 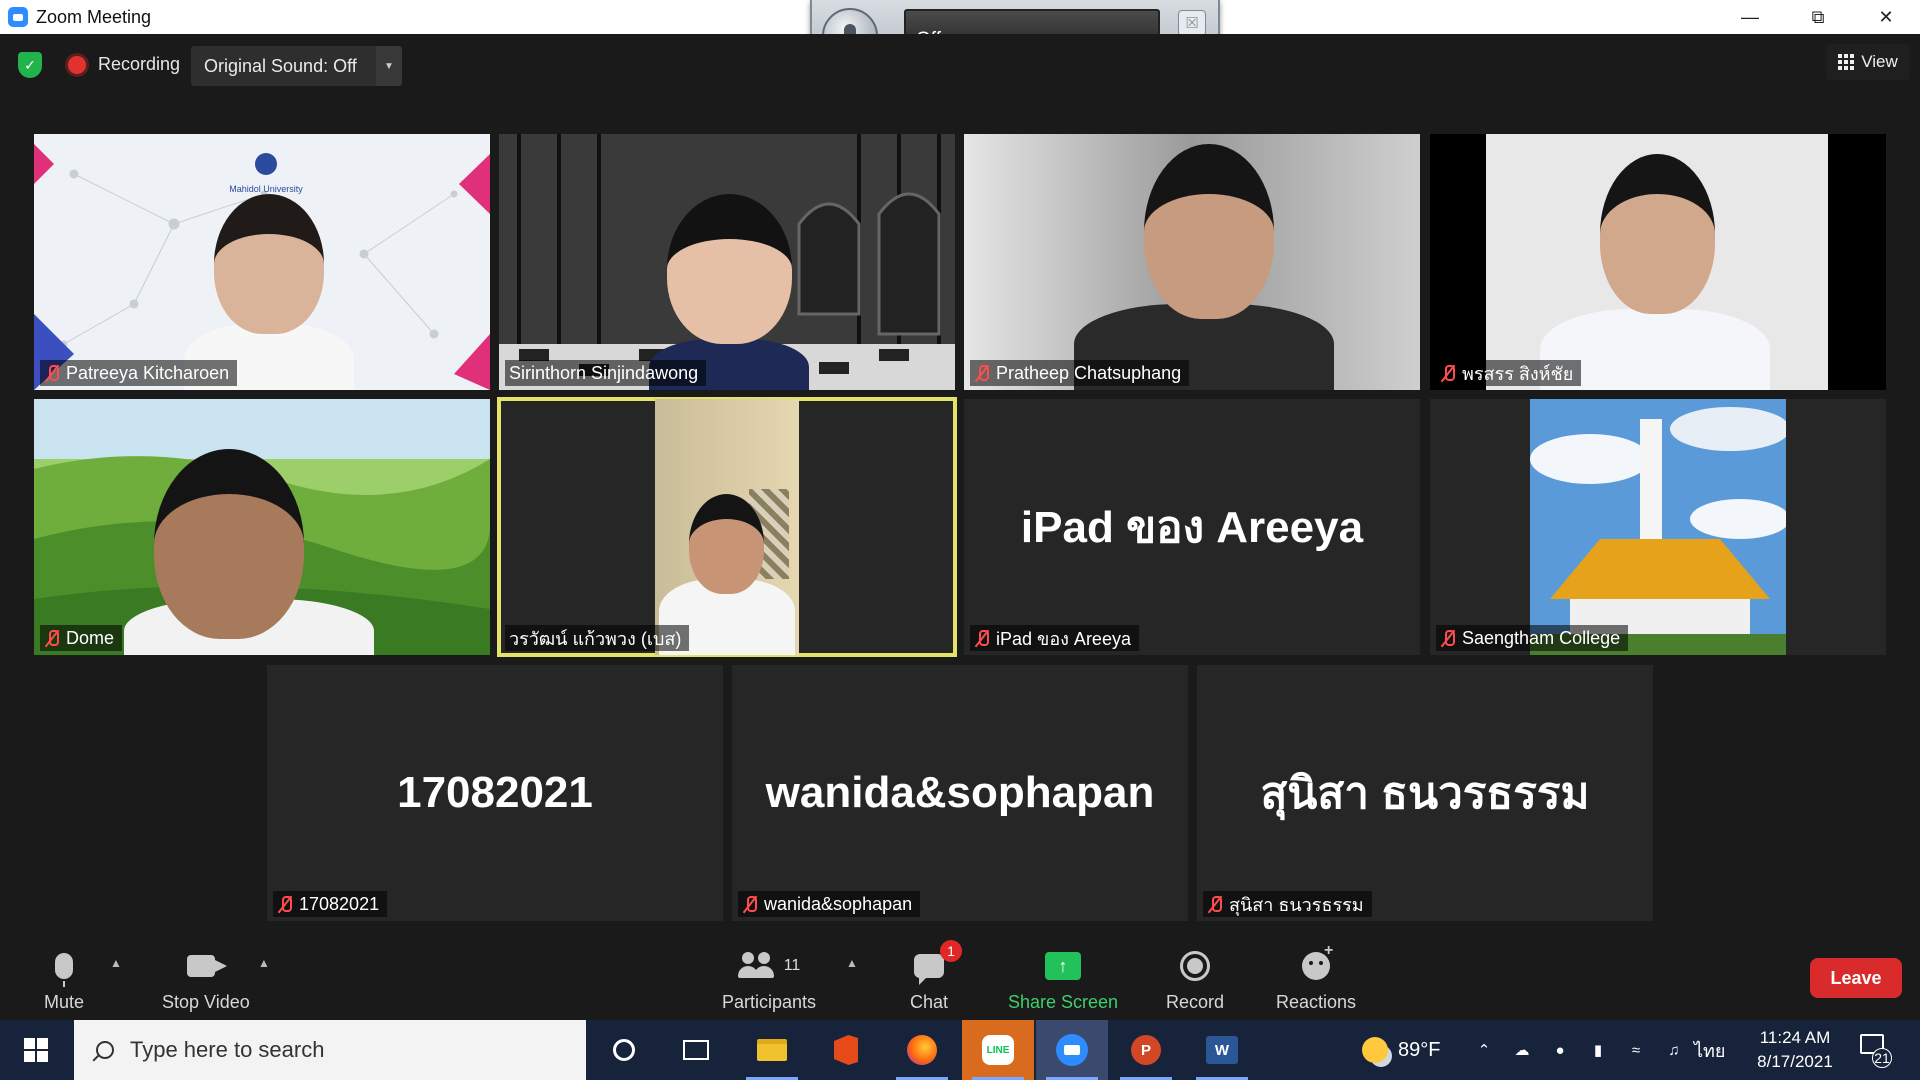 What do you see at coordinates (852, 963) in the screenshot?
I see `participants-options-caret: ▲` at bounding box center [852, 963].